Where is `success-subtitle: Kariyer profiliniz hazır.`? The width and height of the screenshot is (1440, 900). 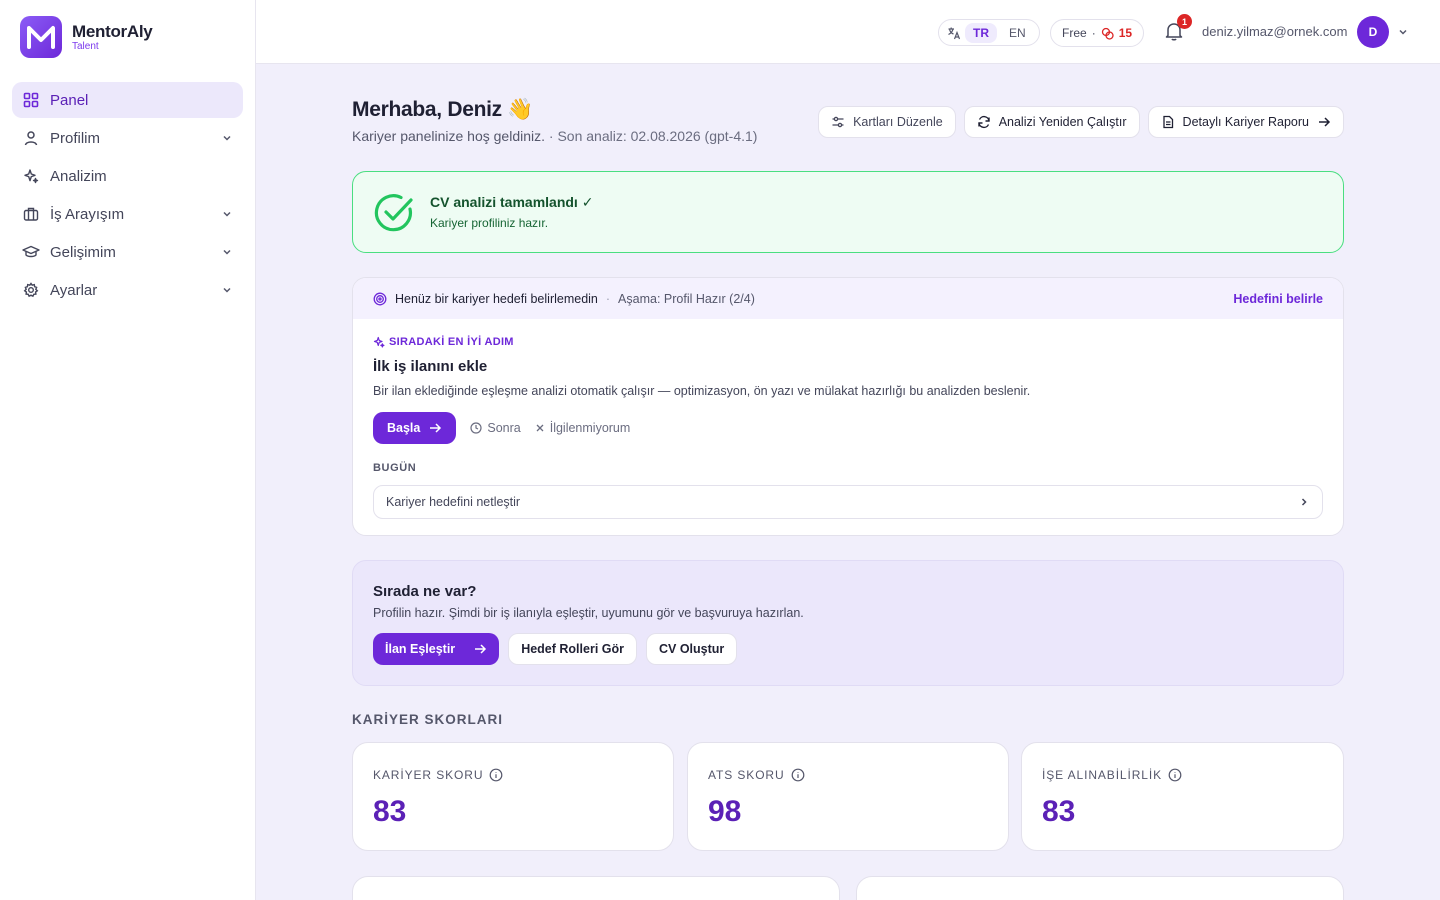
success-subtitle: Kariyer profiliniz hazır. is located at coordinates (489, 223).